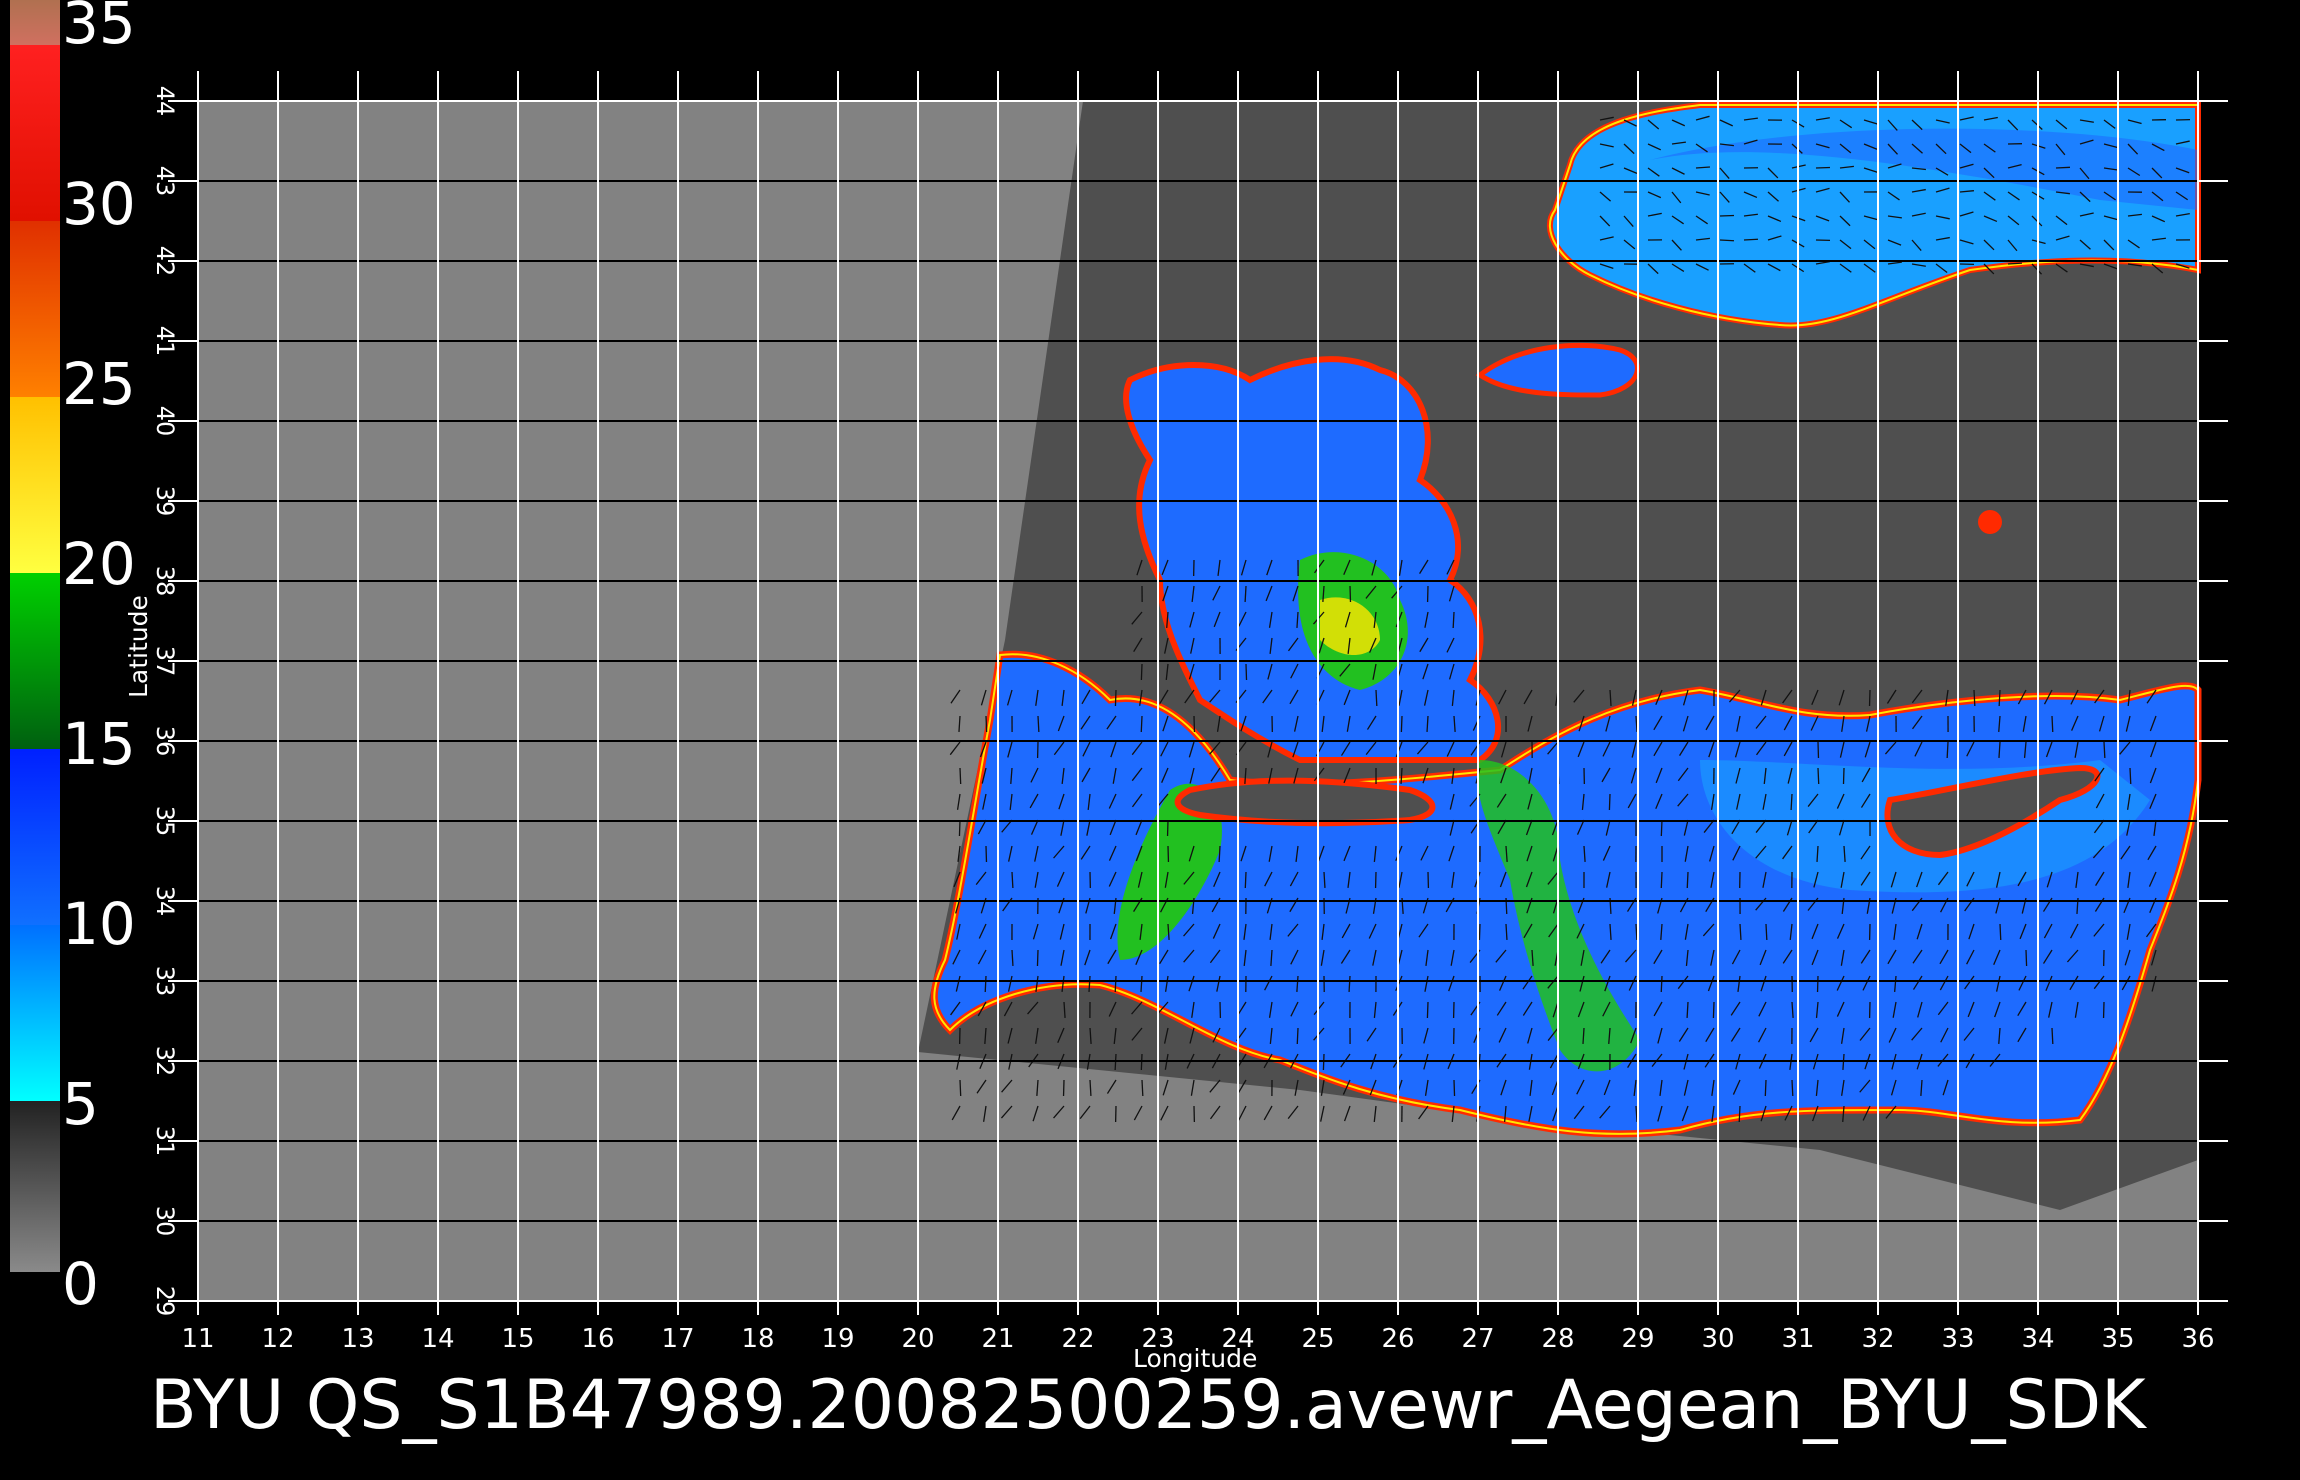 The height and width of the screenshot is (1480, 2300). Describe the element at coordinates (165, 501) in the screenshot. I see `lat-tick-label: 39` at that location.